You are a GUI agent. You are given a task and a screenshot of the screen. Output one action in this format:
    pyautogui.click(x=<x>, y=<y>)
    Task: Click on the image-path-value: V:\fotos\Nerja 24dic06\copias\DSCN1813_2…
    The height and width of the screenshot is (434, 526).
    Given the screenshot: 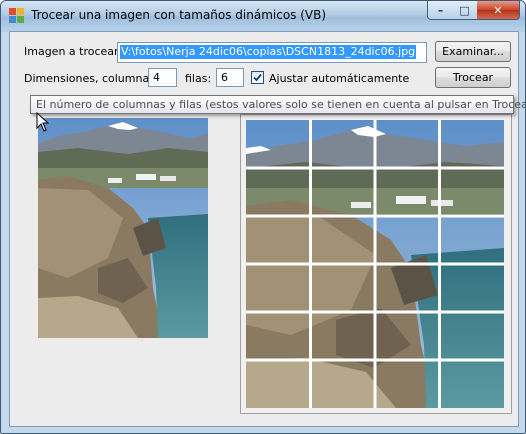 What is the action you would take?
    pyautogui.click(x=268, y=52)
    